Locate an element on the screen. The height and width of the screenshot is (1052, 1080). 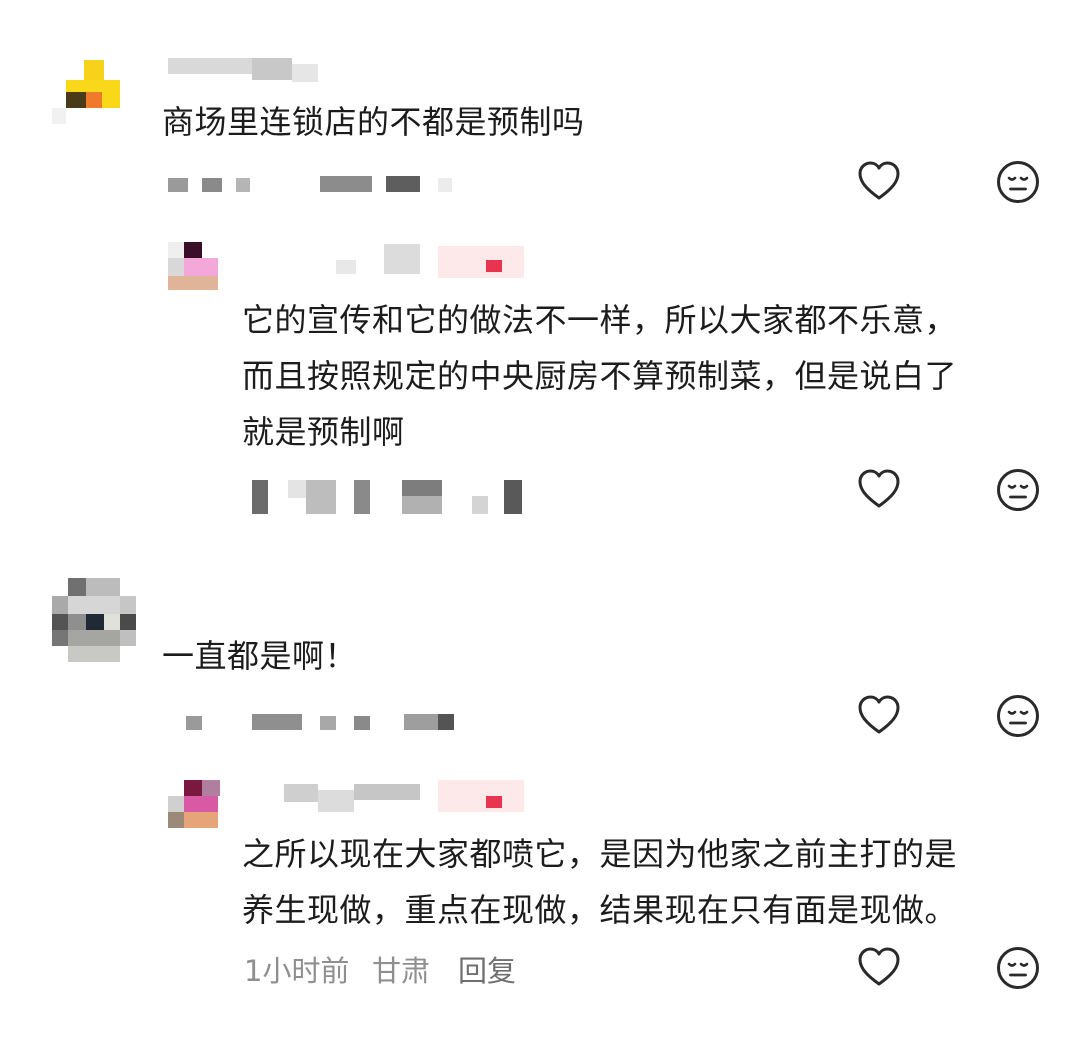
reply-line: 养生现做，重点在现做，结果现在只有面是现做。 is located at coordinates (600, 910).